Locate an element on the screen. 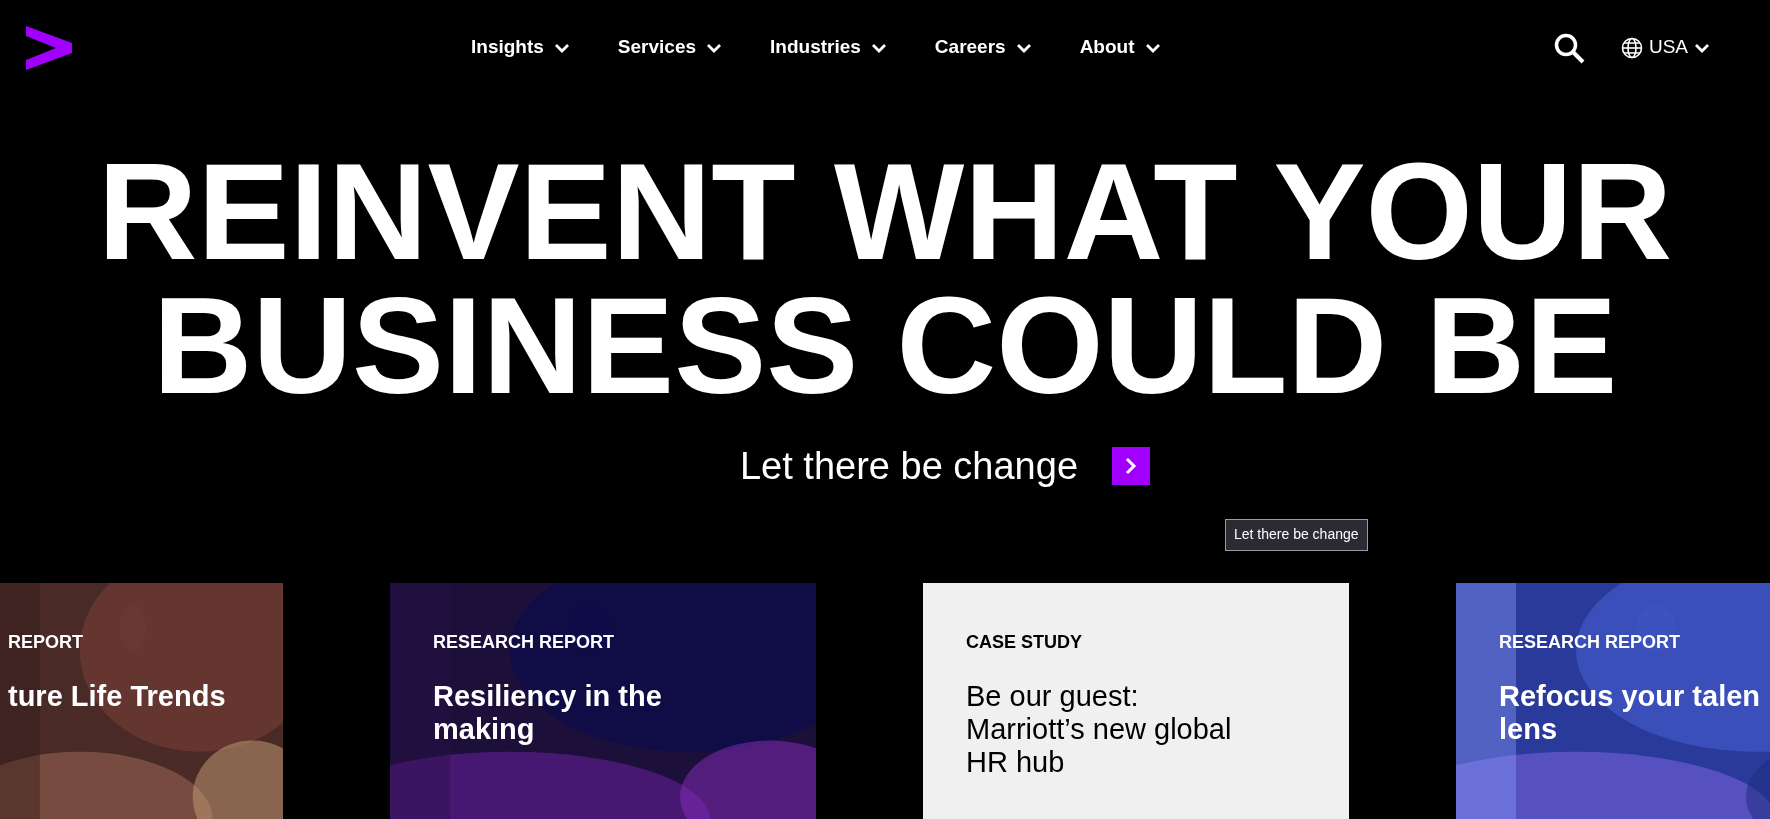 This screenshot has height=819, width=1770. nav-menu-item: Insights is located at coordinates (520, 47).